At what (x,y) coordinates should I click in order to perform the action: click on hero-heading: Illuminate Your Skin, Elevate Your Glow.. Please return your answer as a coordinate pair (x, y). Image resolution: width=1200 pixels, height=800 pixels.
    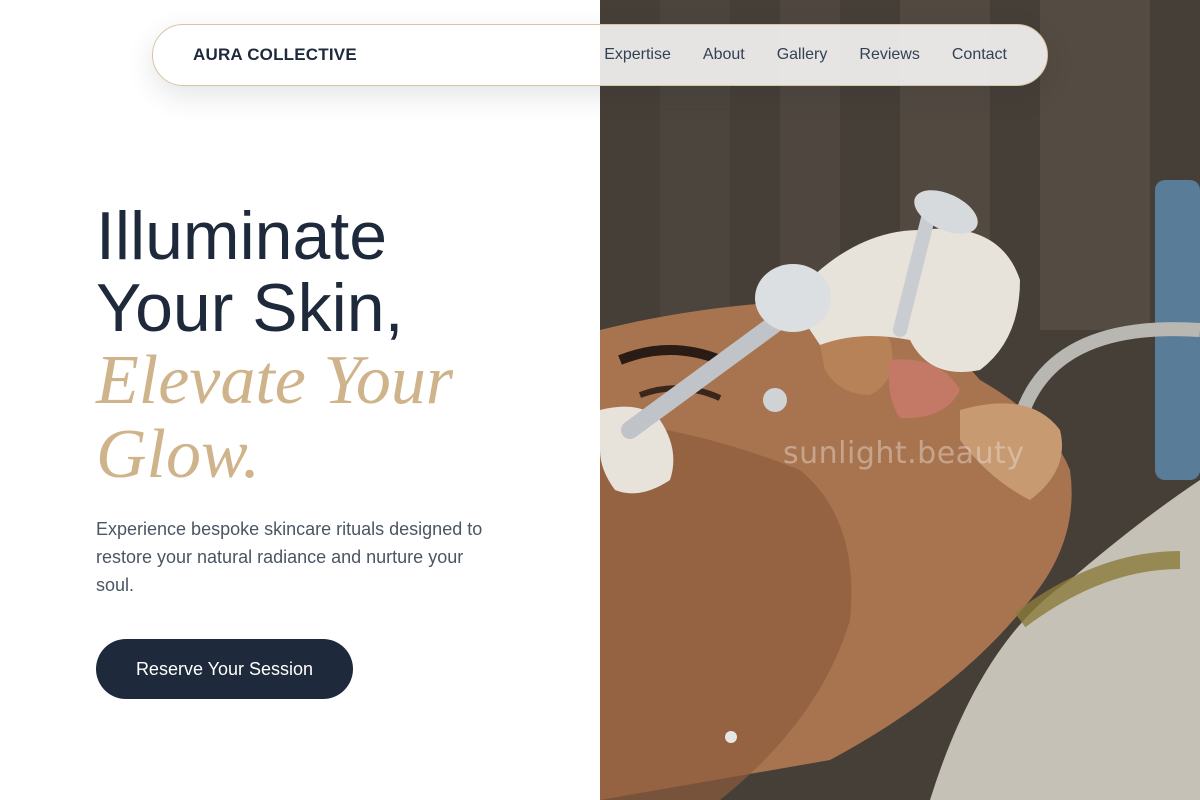
    Looking at the image, I should click on (331, 346).